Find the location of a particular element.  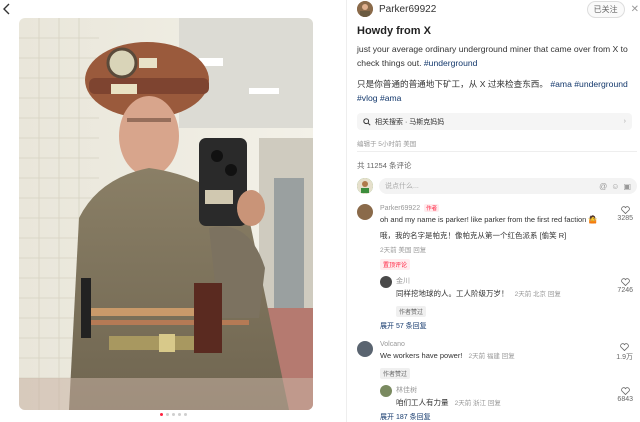

image-icon: ▣ is located at coordinates (627, 186).